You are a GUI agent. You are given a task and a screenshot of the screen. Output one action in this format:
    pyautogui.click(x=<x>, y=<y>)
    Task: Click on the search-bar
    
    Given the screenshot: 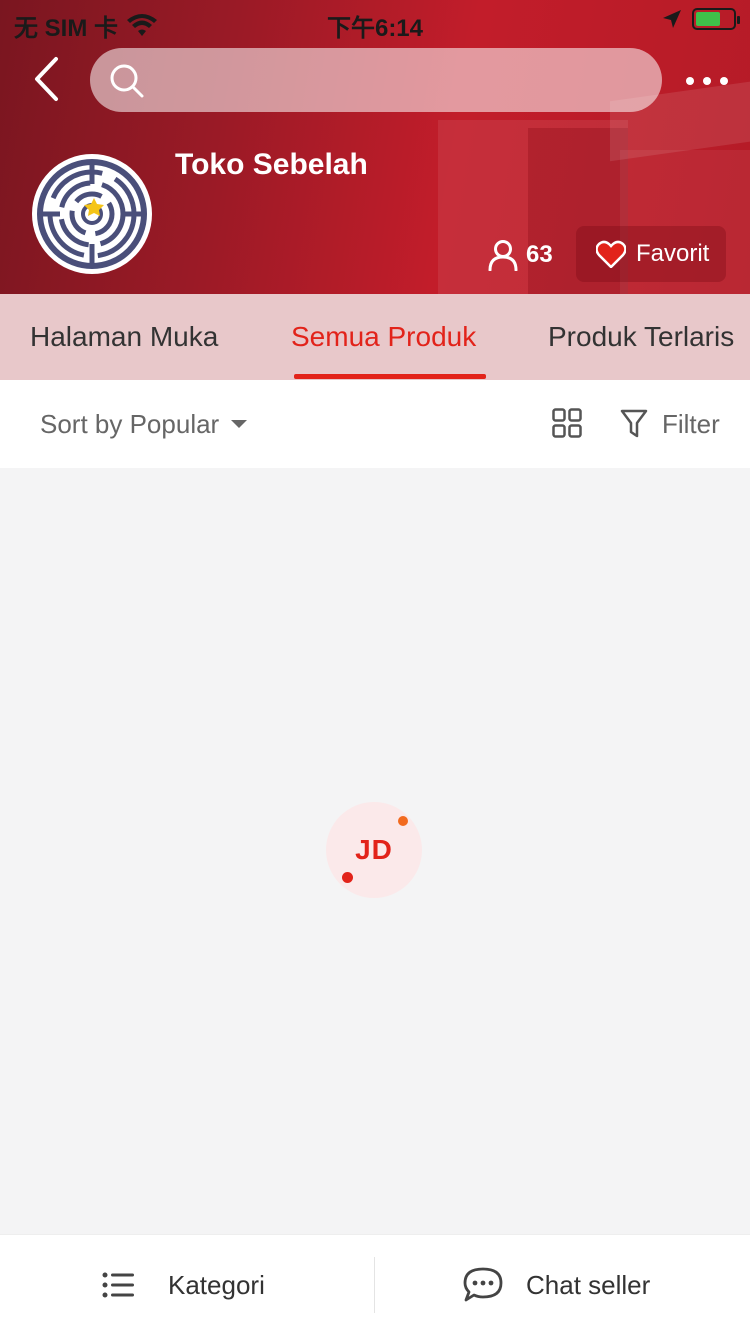 What is the action you would take?
    pyautogui.click(x=376, y=80)
    